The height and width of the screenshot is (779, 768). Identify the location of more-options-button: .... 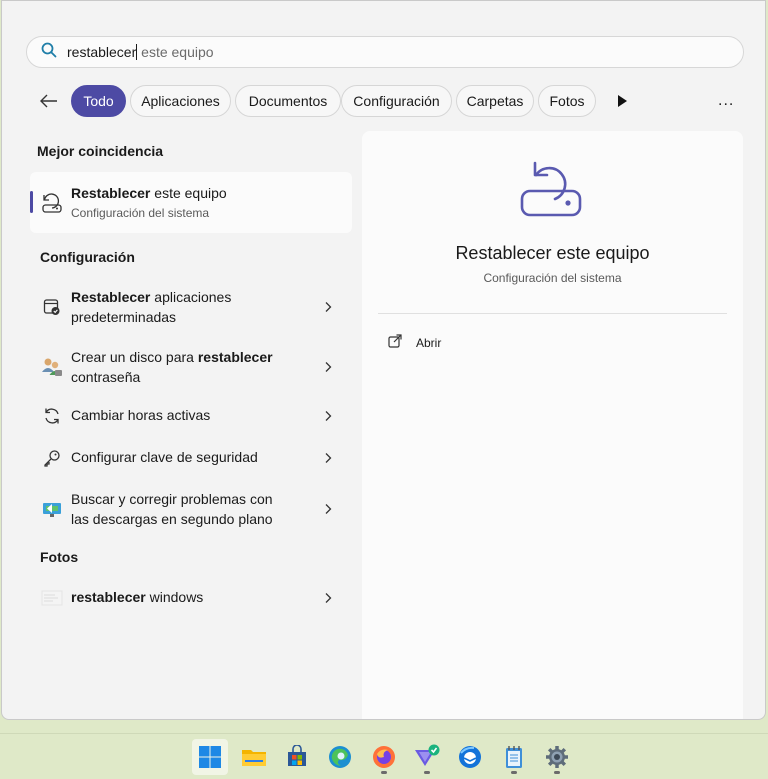
(726, 101).